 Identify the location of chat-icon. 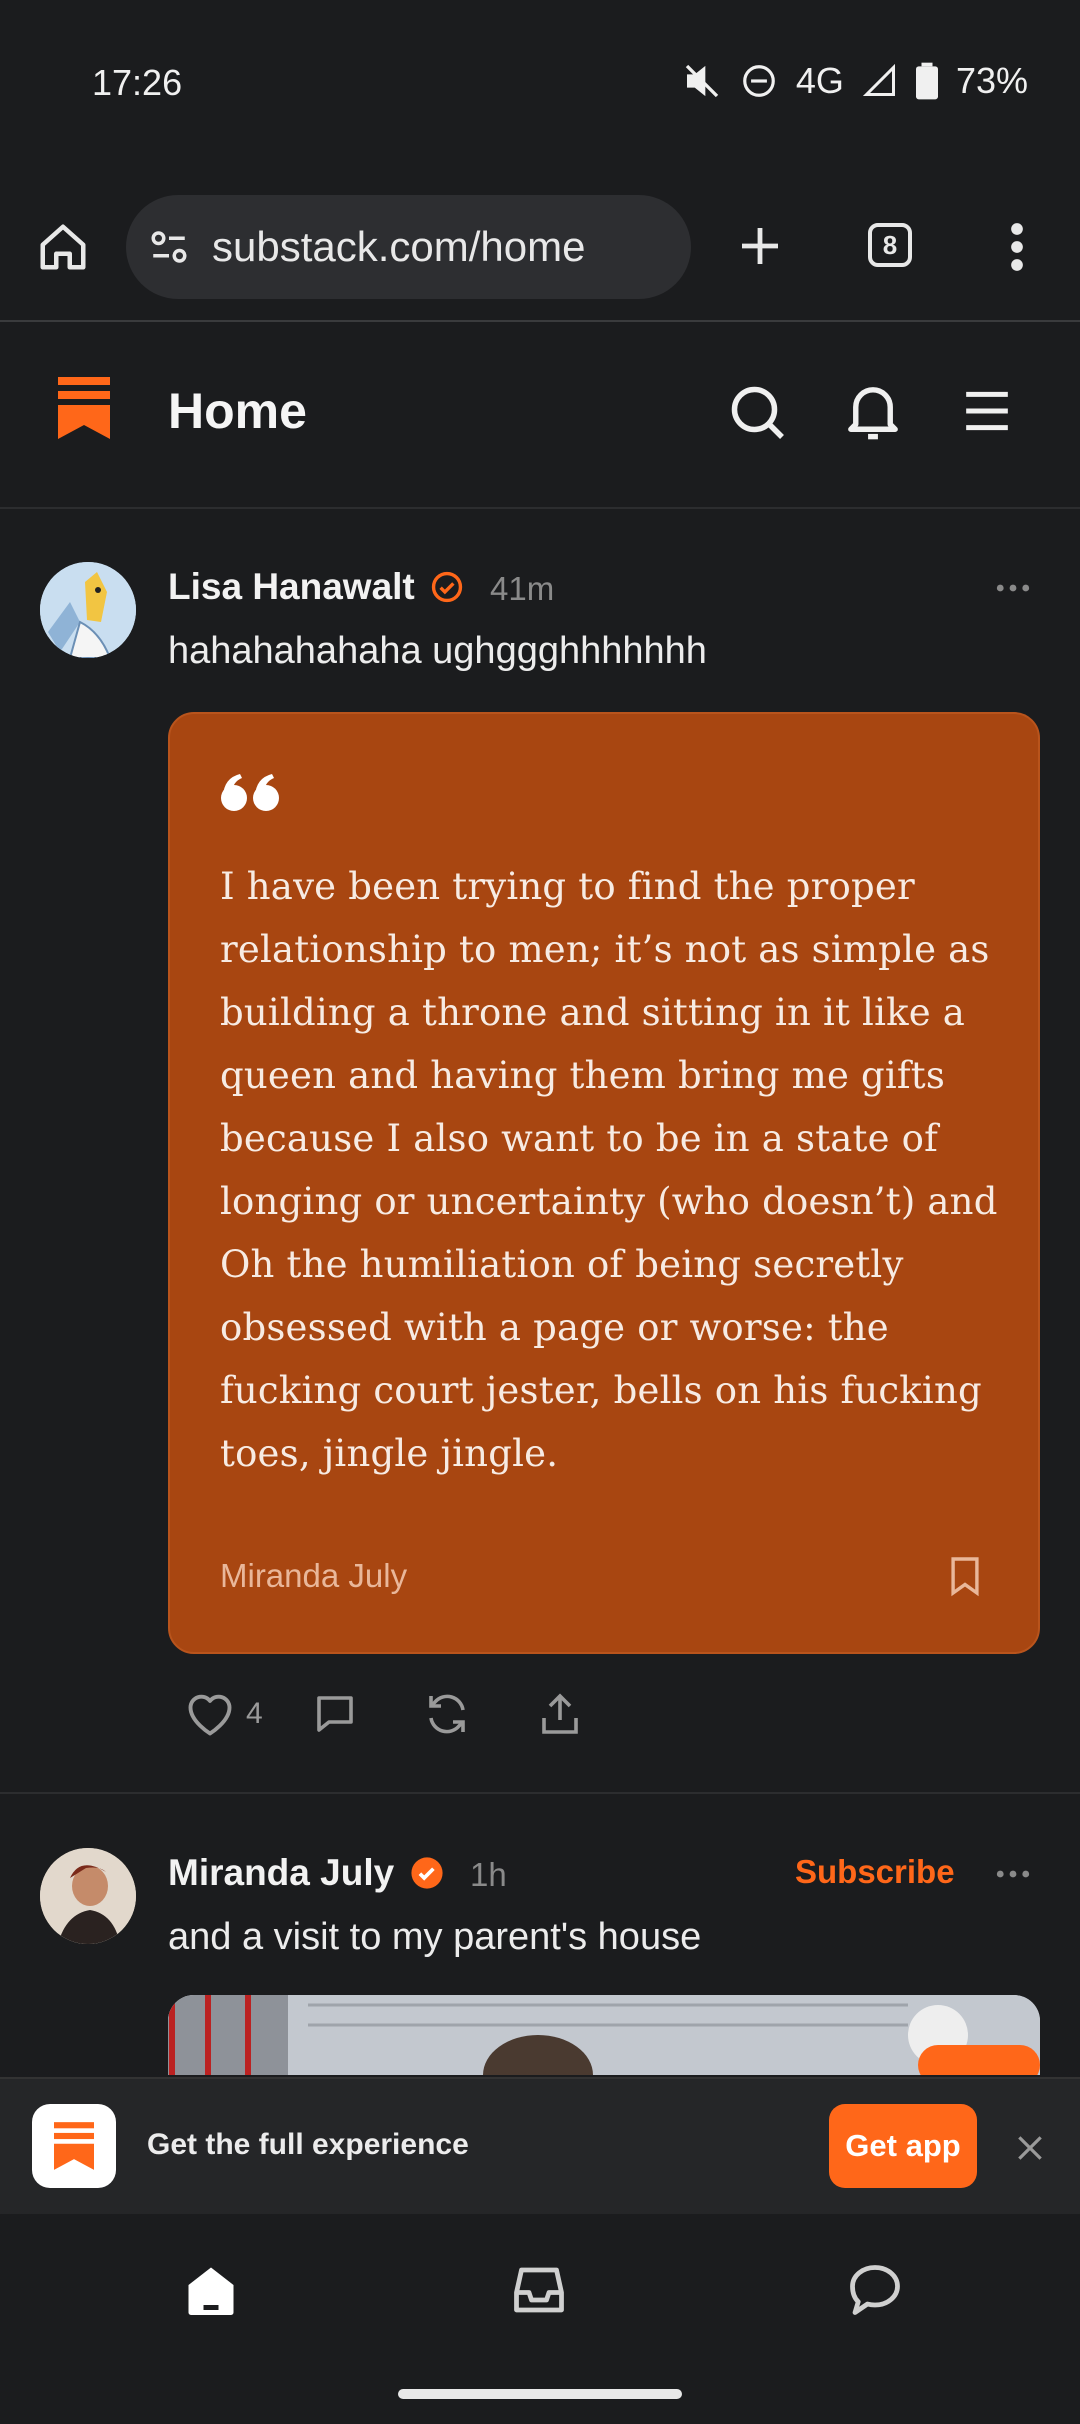
(875, 2290).